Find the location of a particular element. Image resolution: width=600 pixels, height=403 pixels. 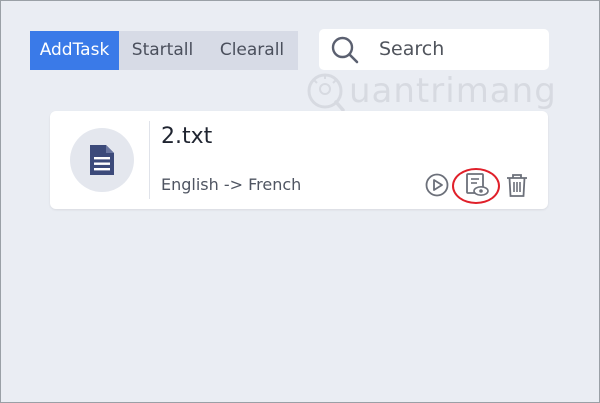

search-icon is located at coordinates (345, 50).